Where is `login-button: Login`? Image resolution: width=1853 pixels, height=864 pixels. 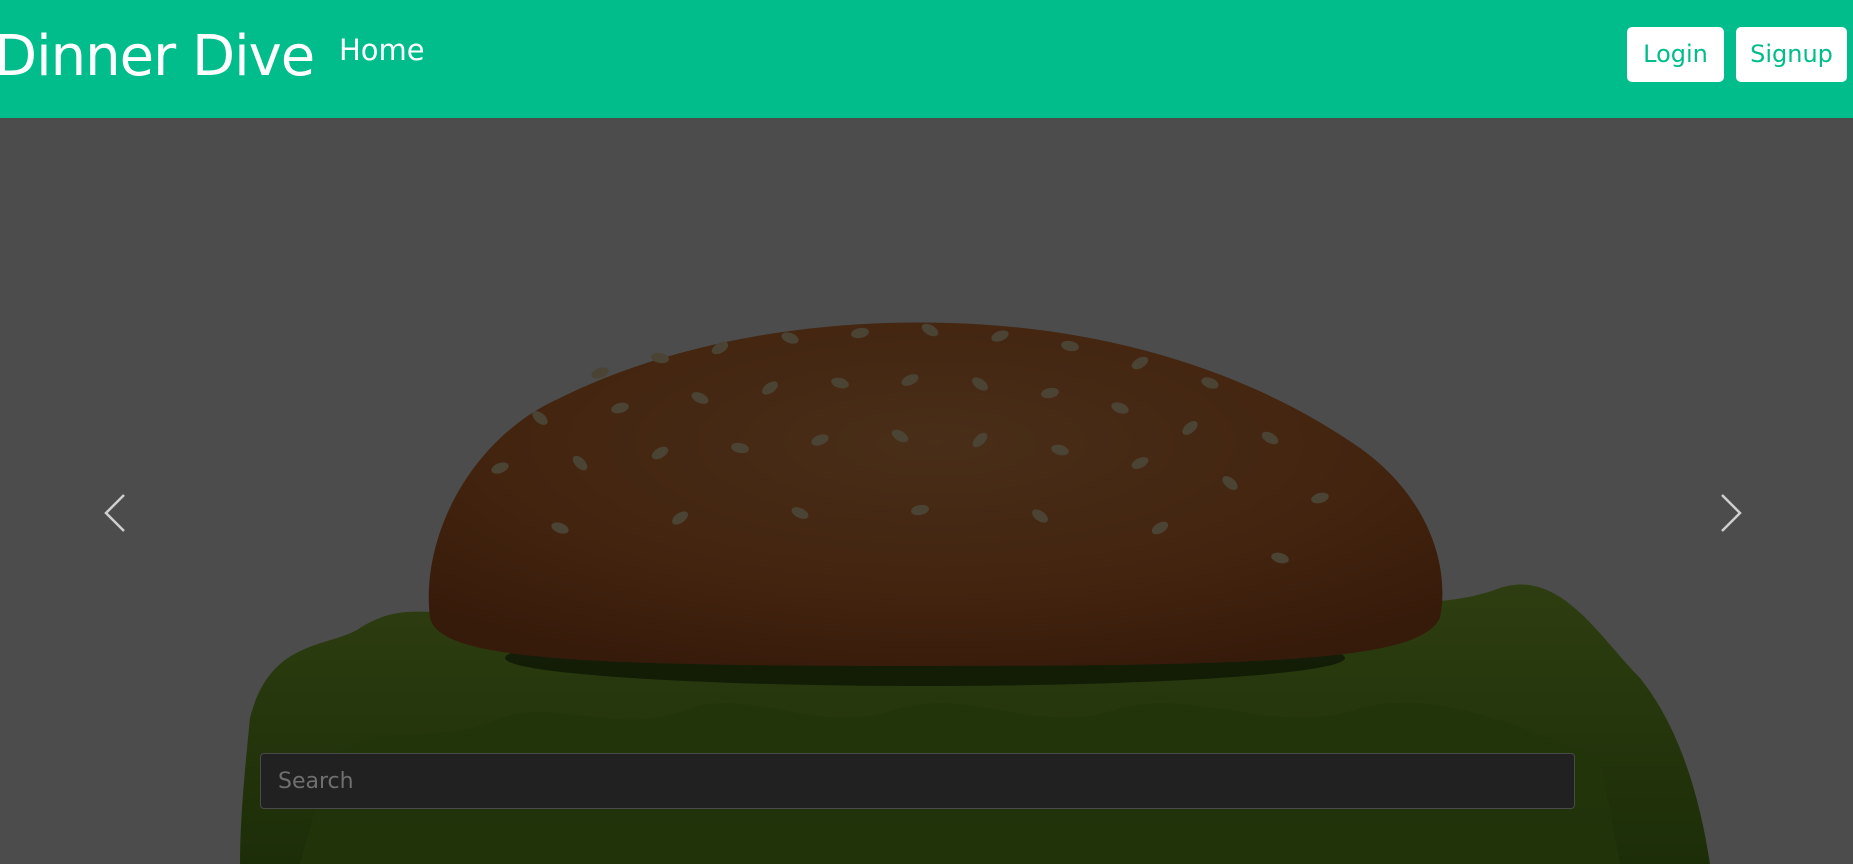 login-button: Login is located at coordinates (1675, 54).